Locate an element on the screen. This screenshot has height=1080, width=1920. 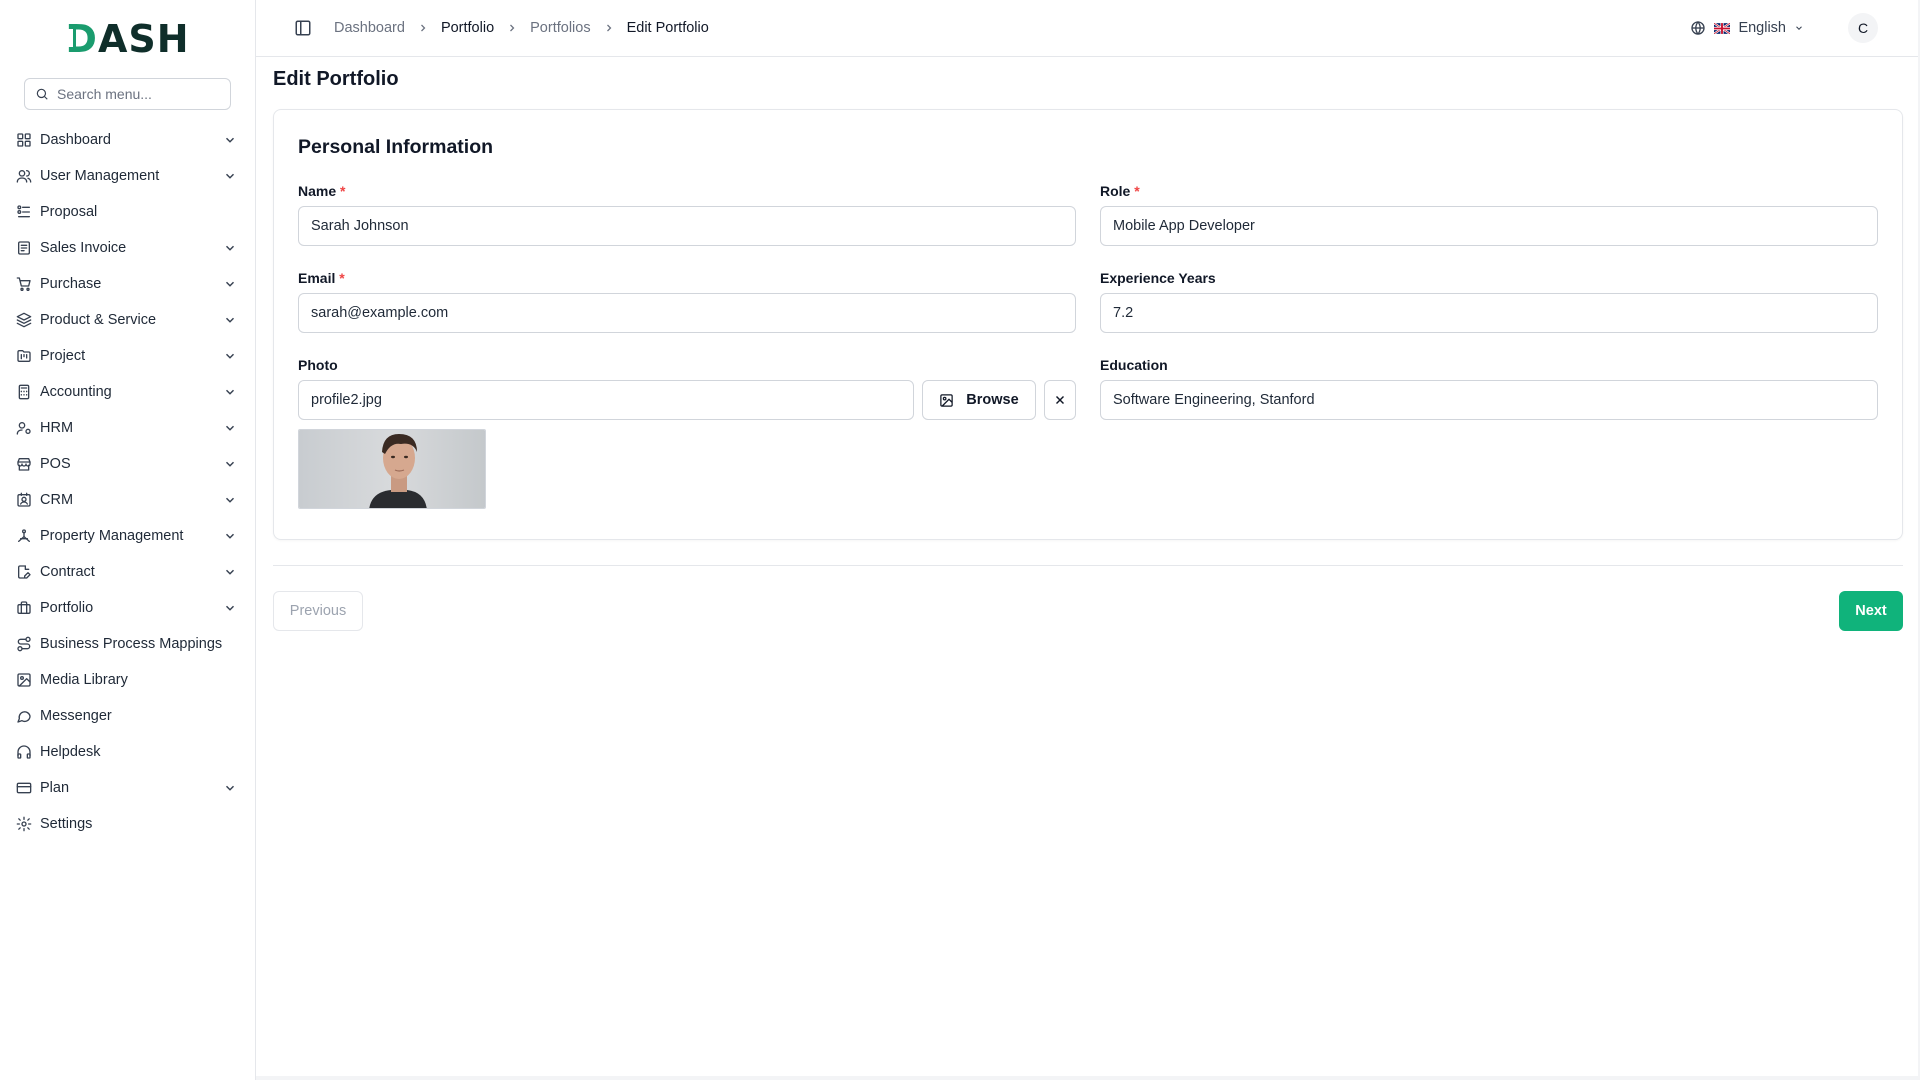
sidebar-item-label: Business Process Mappings is located at coordinates (131, 644).